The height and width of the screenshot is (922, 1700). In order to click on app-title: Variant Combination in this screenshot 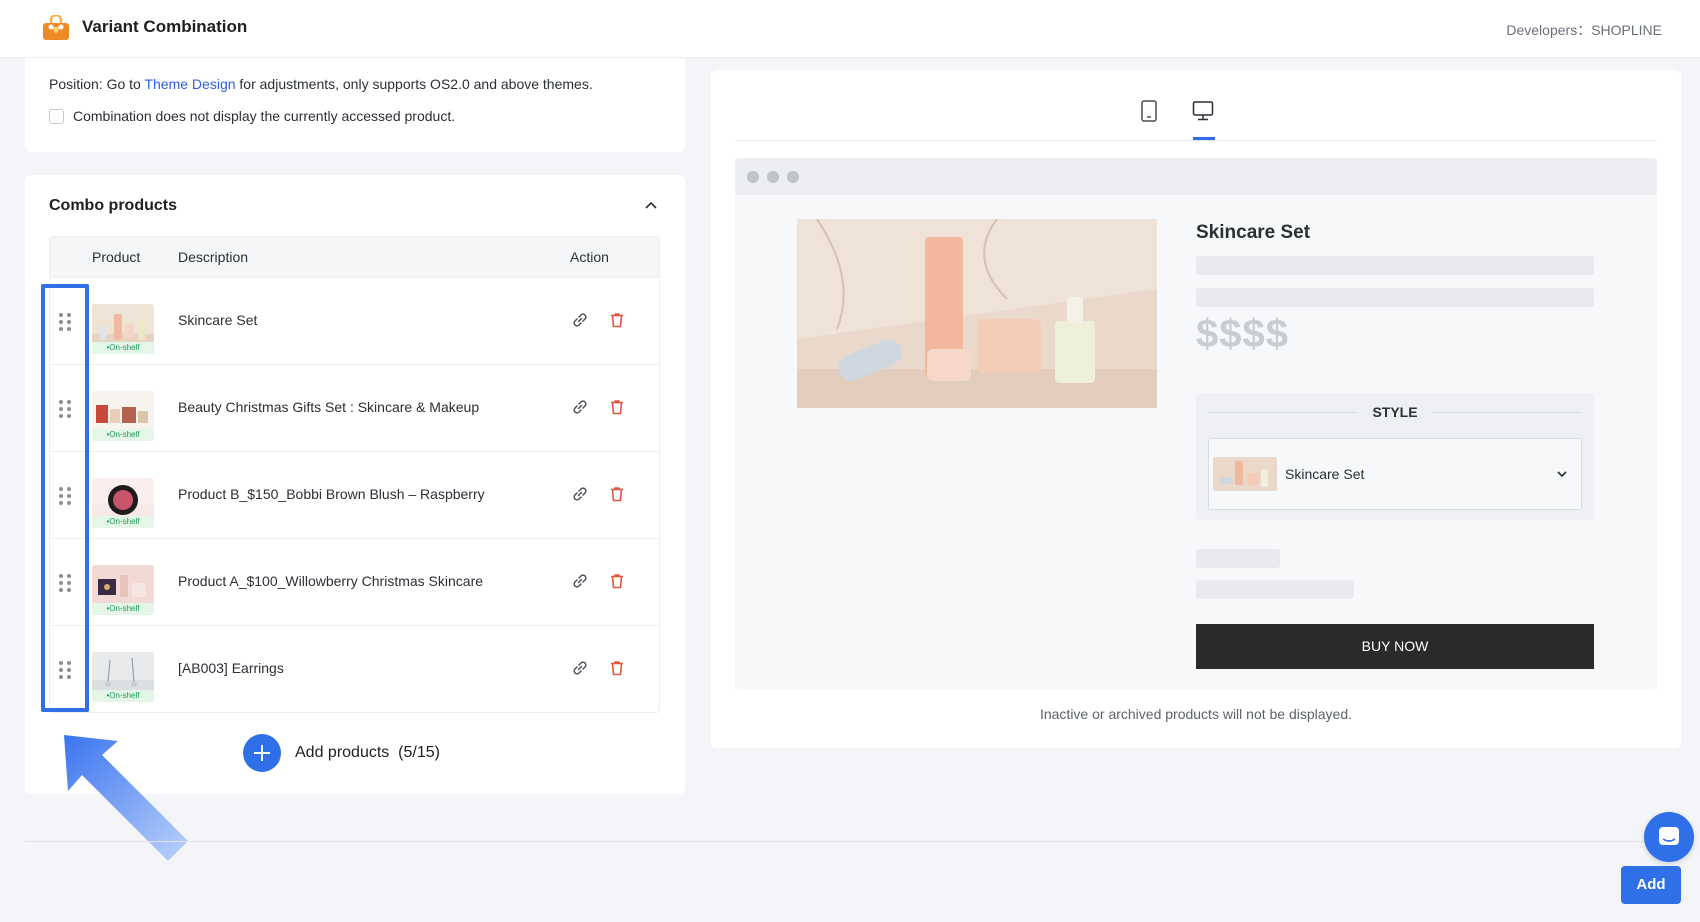, I will do `click(165, 26)`.